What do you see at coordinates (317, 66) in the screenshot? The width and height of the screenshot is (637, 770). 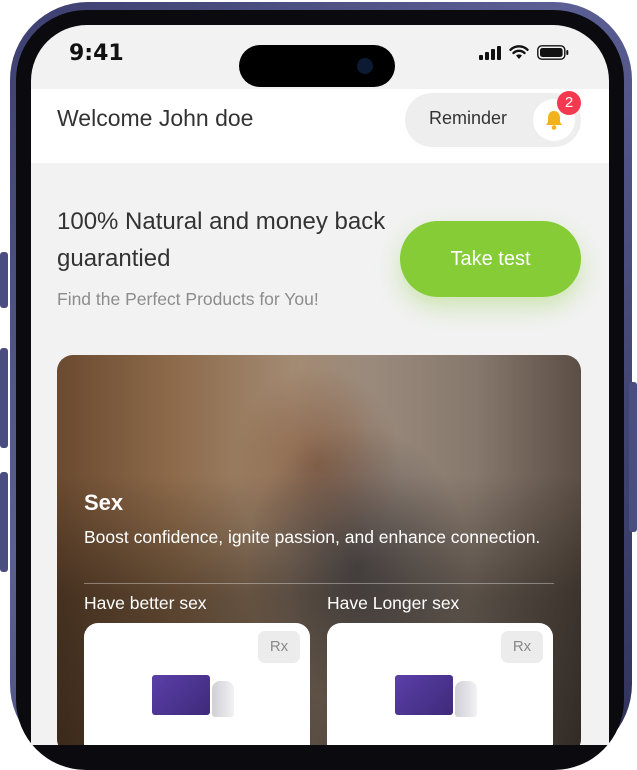 I see `dynamic-island` at bounding box center [317, 66].